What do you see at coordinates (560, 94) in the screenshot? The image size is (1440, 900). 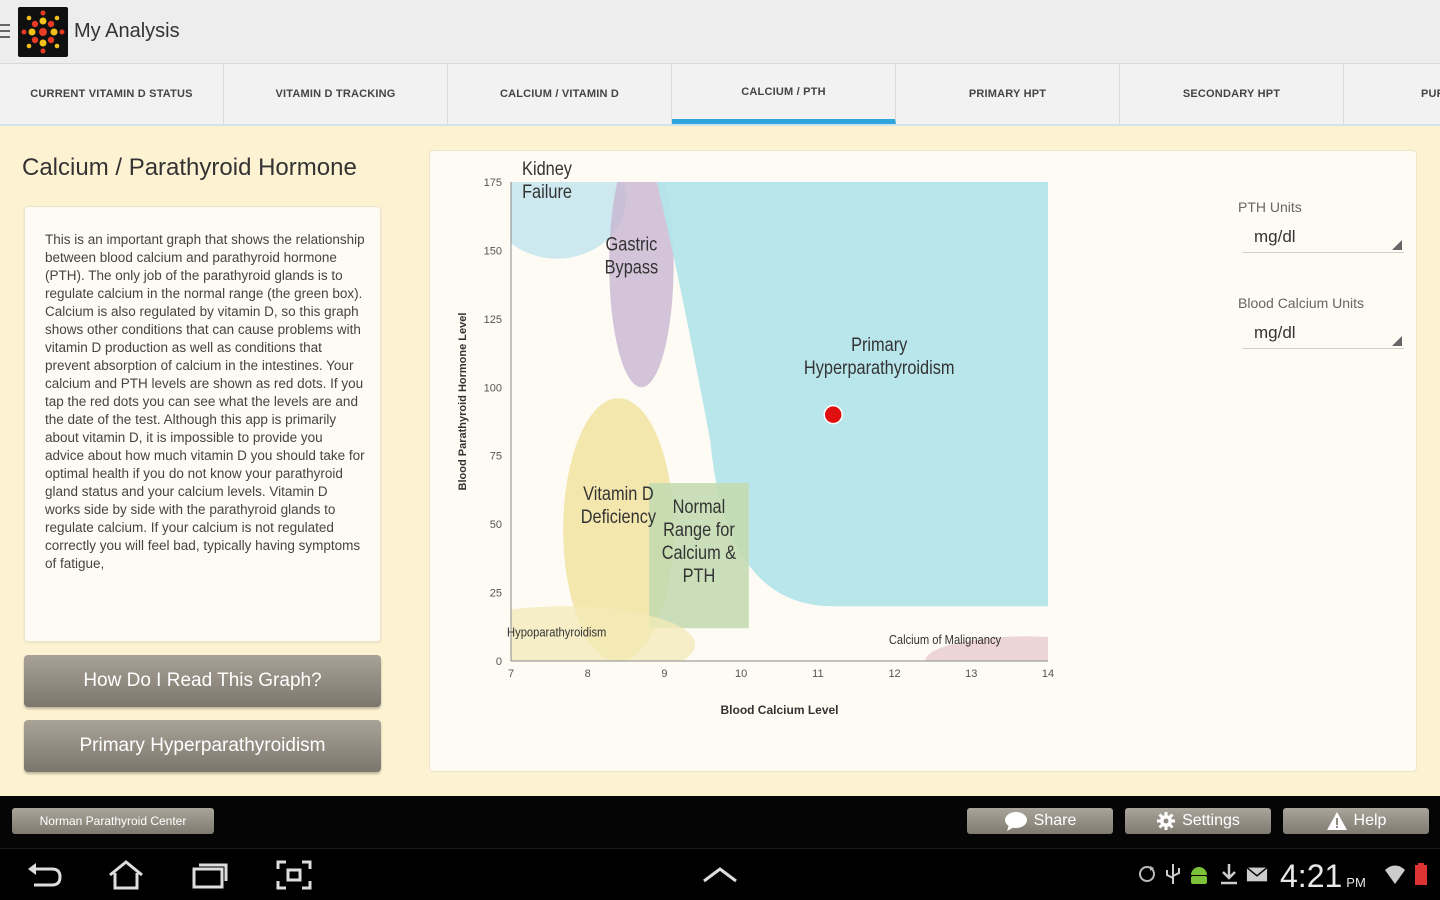 I see `tab-calcium-vitamin-d: CALCIUM / VITAMIN D` at bounding box center [560, 94].